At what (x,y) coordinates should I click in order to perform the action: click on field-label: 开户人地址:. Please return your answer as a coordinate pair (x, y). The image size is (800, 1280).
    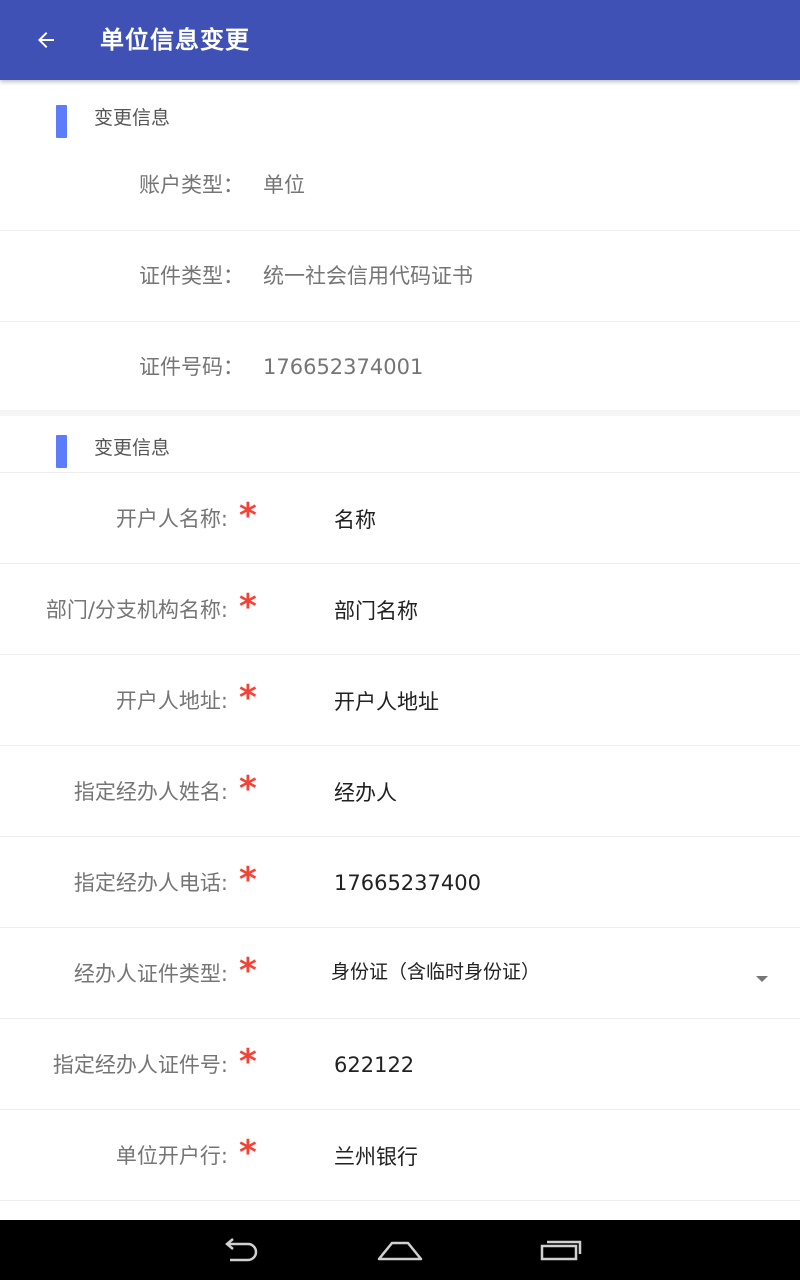
    Looking at the image, I should click on (171, 701).